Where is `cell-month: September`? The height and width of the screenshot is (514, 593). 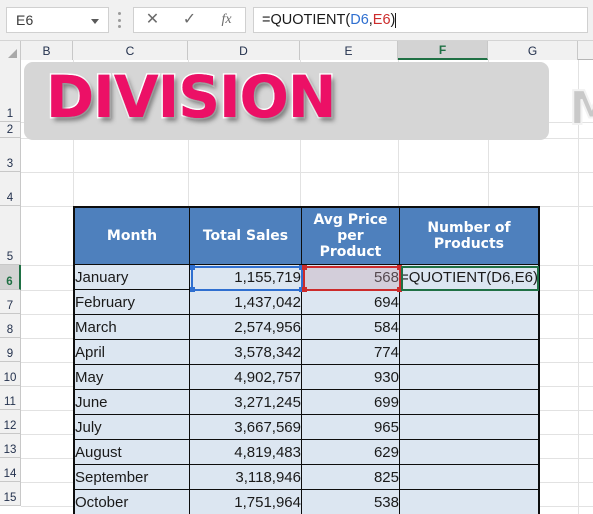 cell-month: September is located at coordinates (132, 477).